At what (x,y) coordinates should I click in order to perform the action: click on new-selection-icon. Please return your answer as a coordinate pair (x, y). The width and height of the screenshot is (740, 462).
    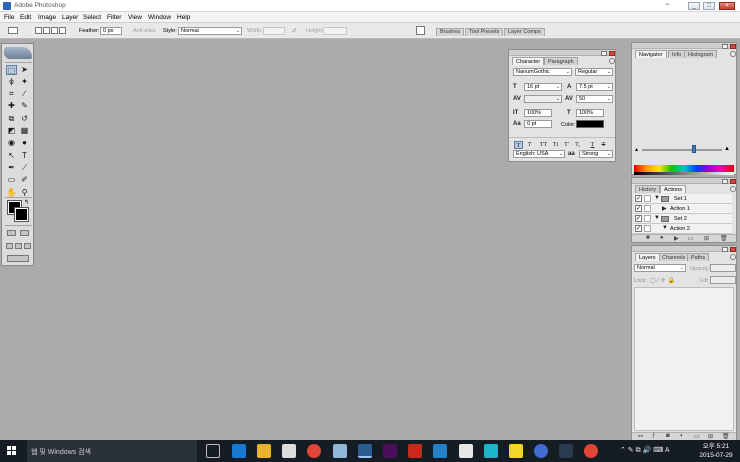
    Looking at the image, I should click on (38, 30).